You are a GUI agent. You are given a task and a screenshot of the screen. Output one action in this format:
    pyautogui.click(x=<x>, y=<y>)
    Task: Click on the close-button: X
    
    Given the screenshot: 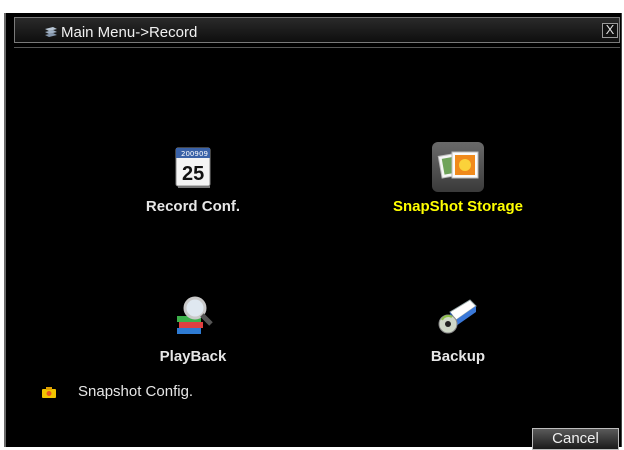 What is the action you would take?
    pyautogui.click(x=610, y=30)
    